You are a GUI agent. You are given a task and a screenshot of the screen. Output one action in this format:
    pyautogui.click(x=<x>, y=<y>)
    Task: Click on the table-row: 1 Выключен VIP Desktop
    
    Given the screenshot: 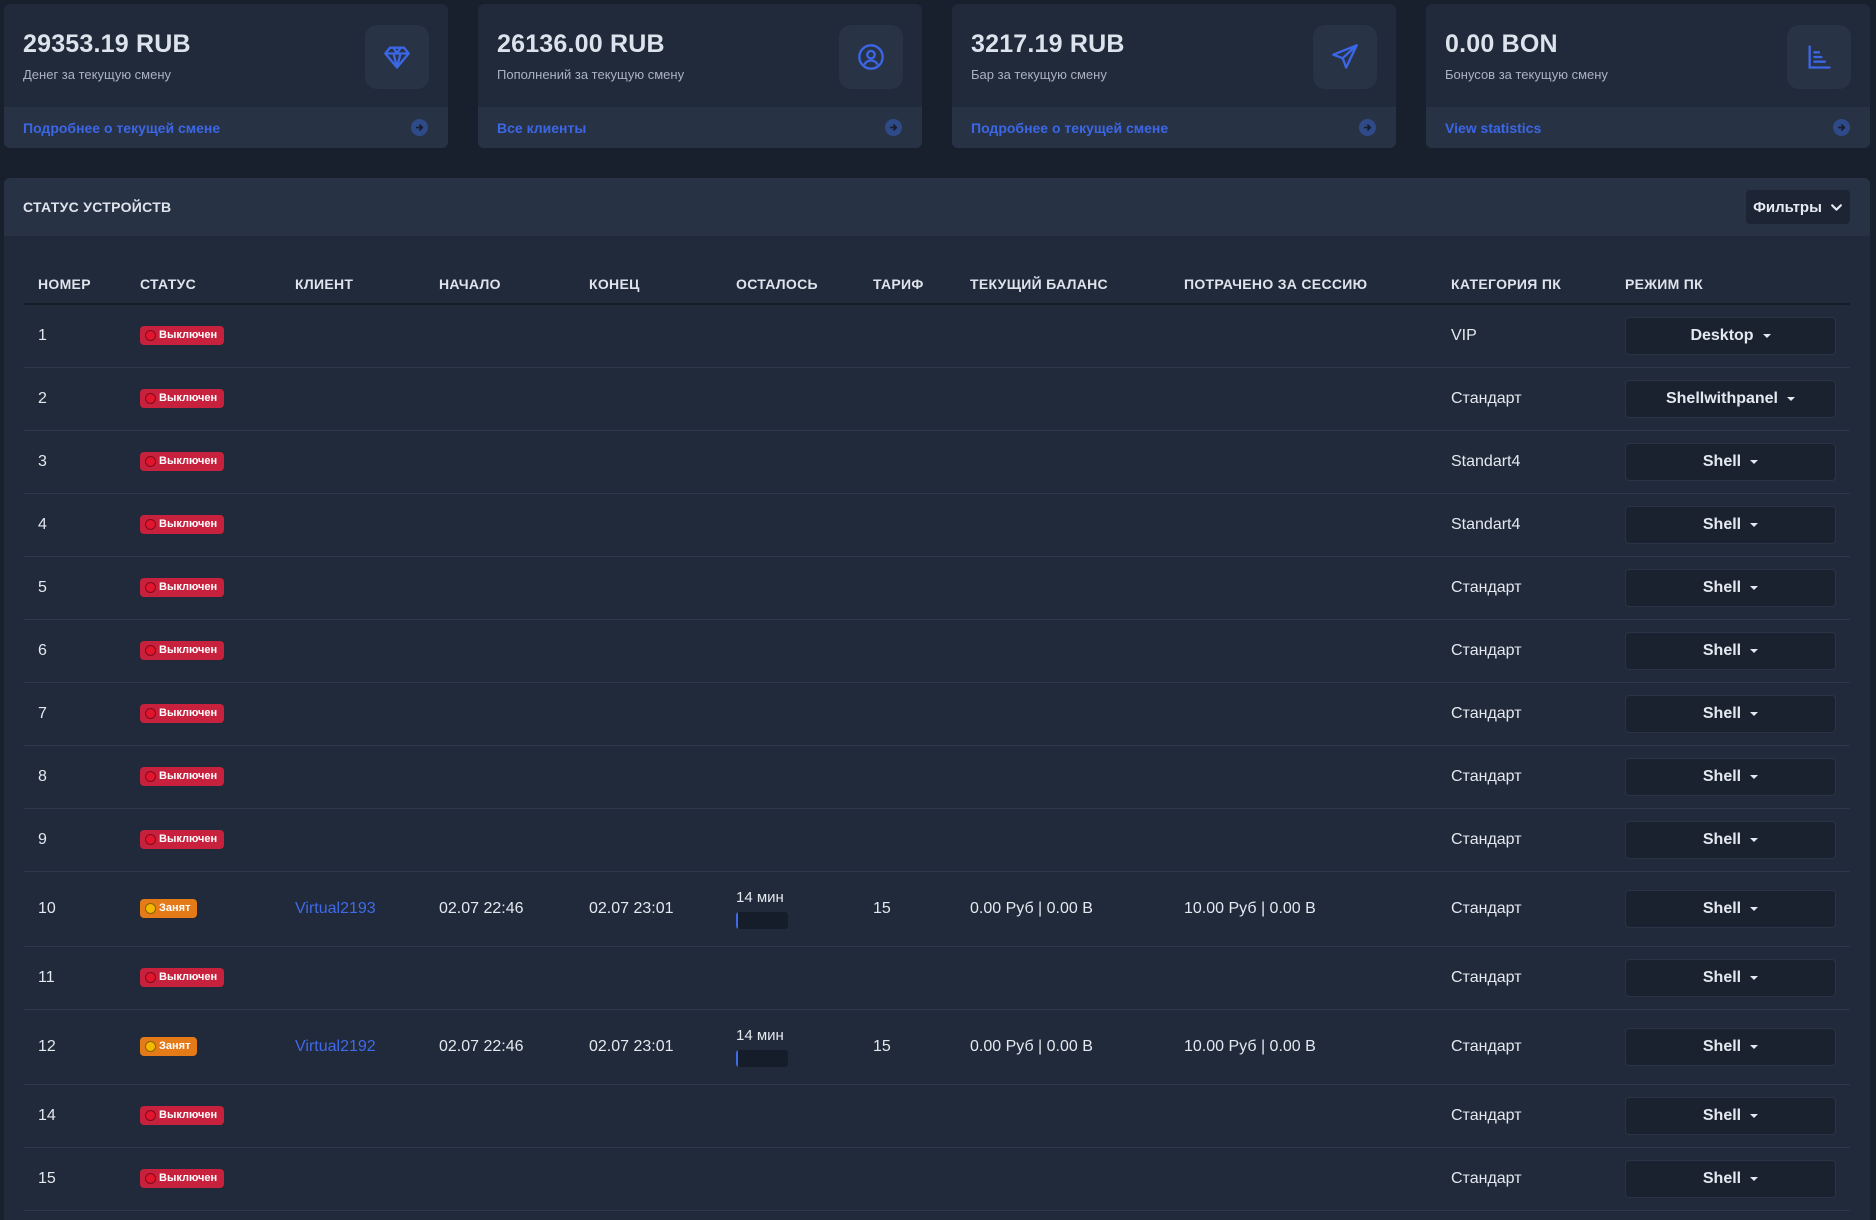 What is the action you would take?
    pyautogui.click(x=937, y=336)
    